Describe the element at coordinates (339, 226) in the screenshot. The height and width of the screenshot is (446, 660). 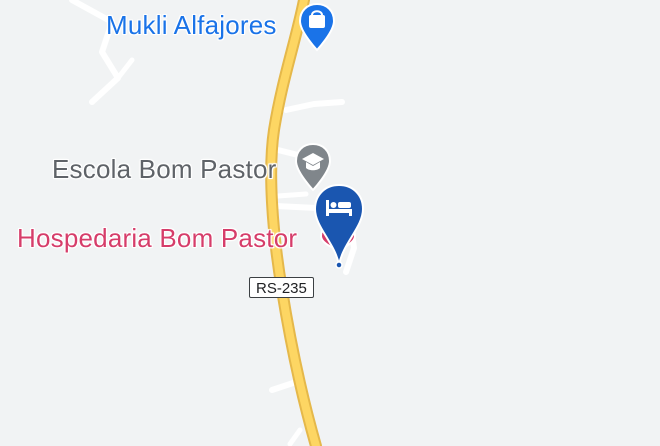
I see `bed-icon` at that location.